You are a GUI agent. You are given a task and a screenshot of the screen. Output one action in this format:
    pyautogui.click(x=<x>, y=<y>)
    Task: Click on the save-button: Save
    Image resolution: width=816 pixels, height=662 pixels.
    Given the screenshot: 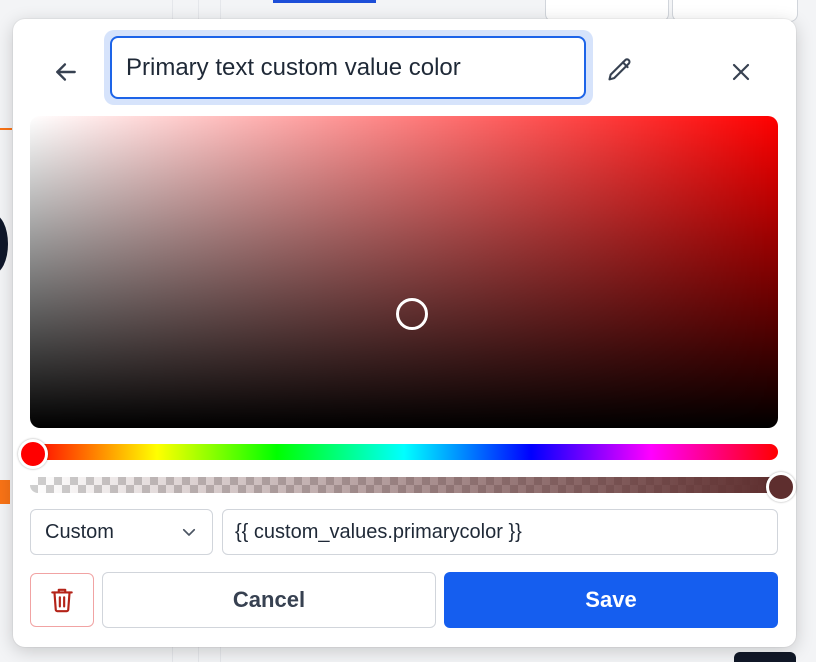 What is the action you would take?
    pyautogui.click(x=611, y=600)
    